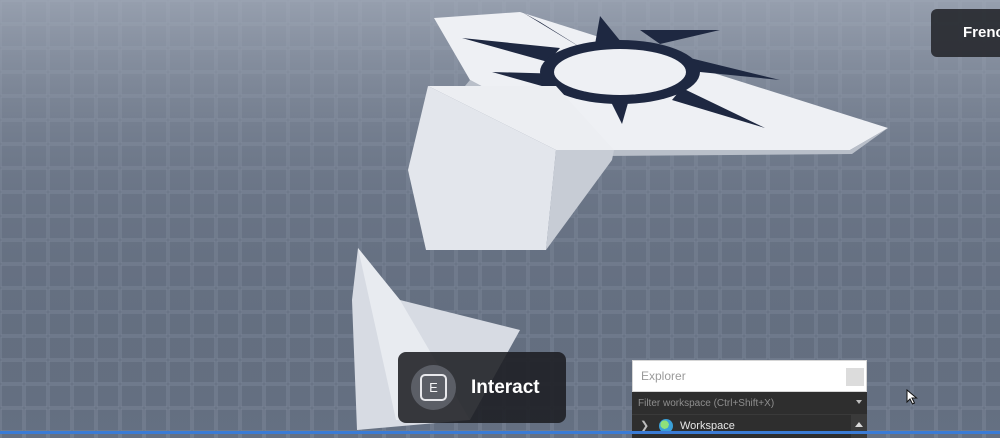 This screenshot has height=438, width=1000. I want to click on key-e-icon: E, so click(433, 387).